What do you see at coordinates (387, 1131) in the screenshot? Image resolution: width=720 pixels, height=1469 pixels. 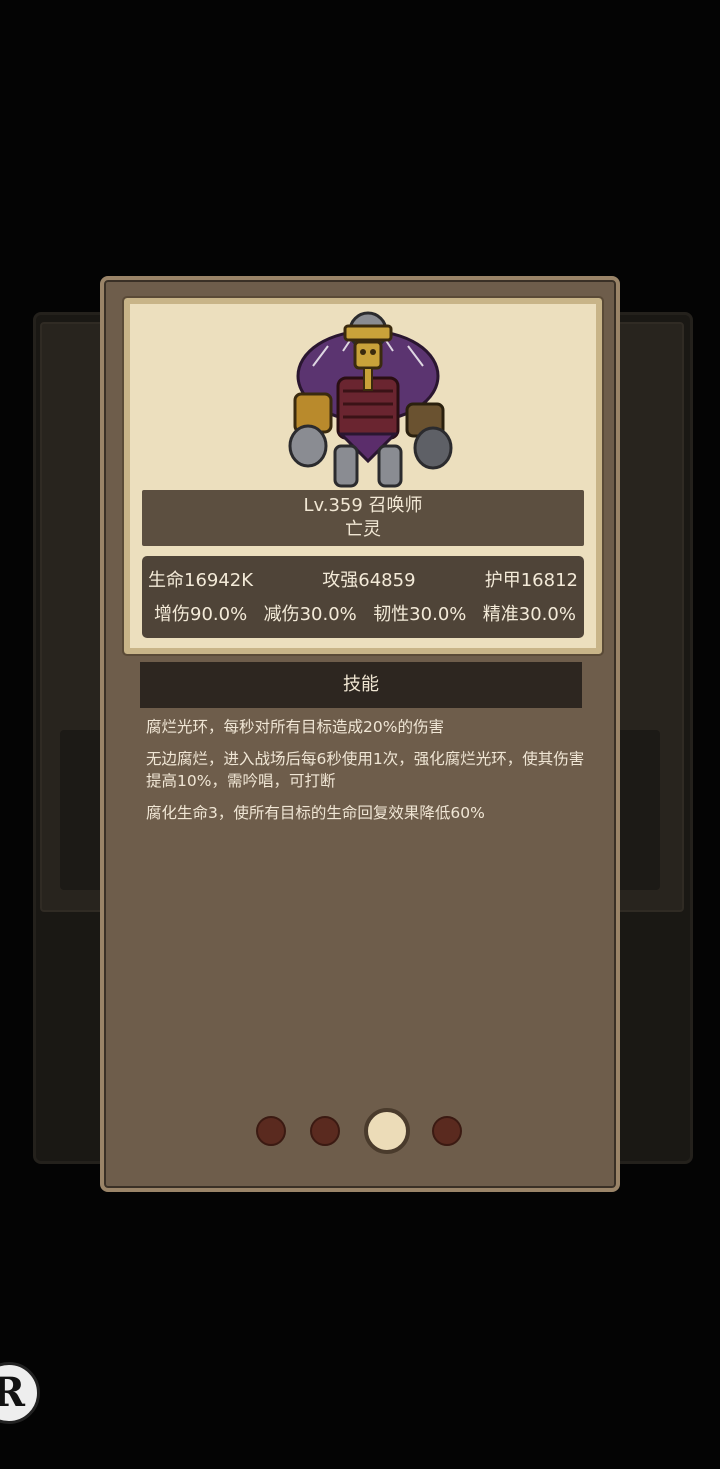 I see `page-dot-3-active` at bounding box center [387, 1131].